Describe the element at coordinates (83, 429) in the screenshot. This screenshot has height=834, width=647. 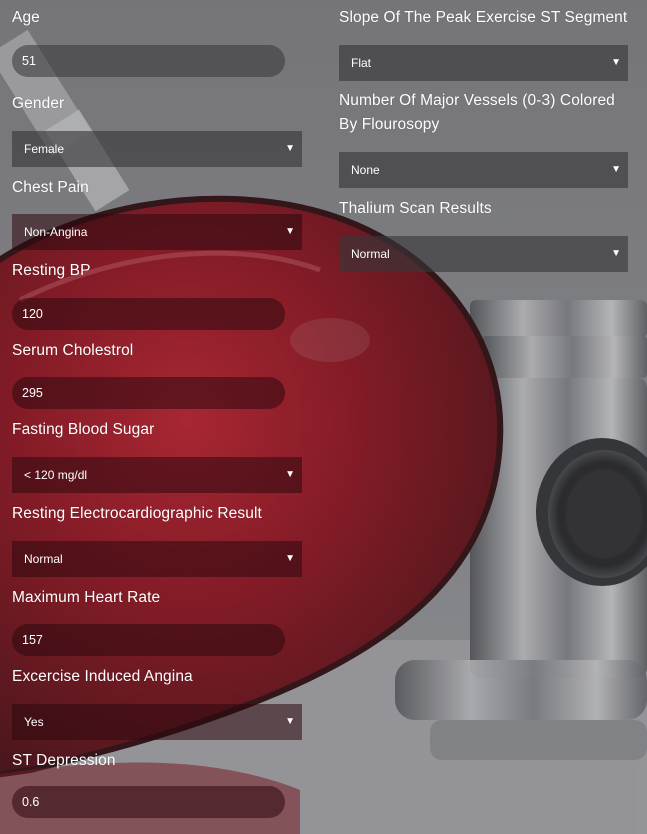
I see `fasting-blood-sugar-label: Fasting Blood Sugar` at that location.